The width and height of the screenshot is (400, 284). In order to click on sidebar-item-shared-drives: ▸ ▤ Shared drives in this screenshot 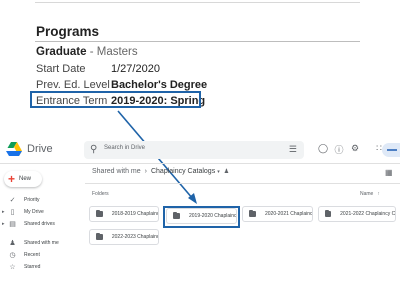, I will do `click(40, 223)`.